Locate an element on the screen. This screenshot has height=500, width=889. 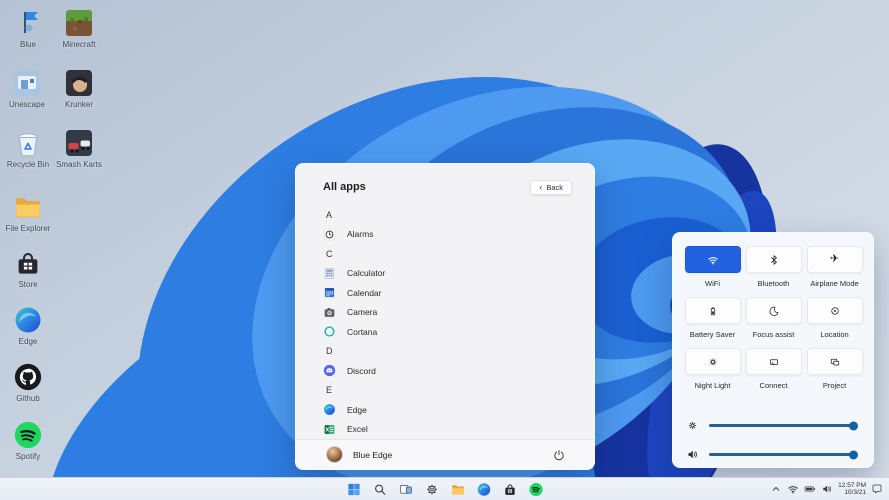
brightness-icon is located at coordinates (692, 425).